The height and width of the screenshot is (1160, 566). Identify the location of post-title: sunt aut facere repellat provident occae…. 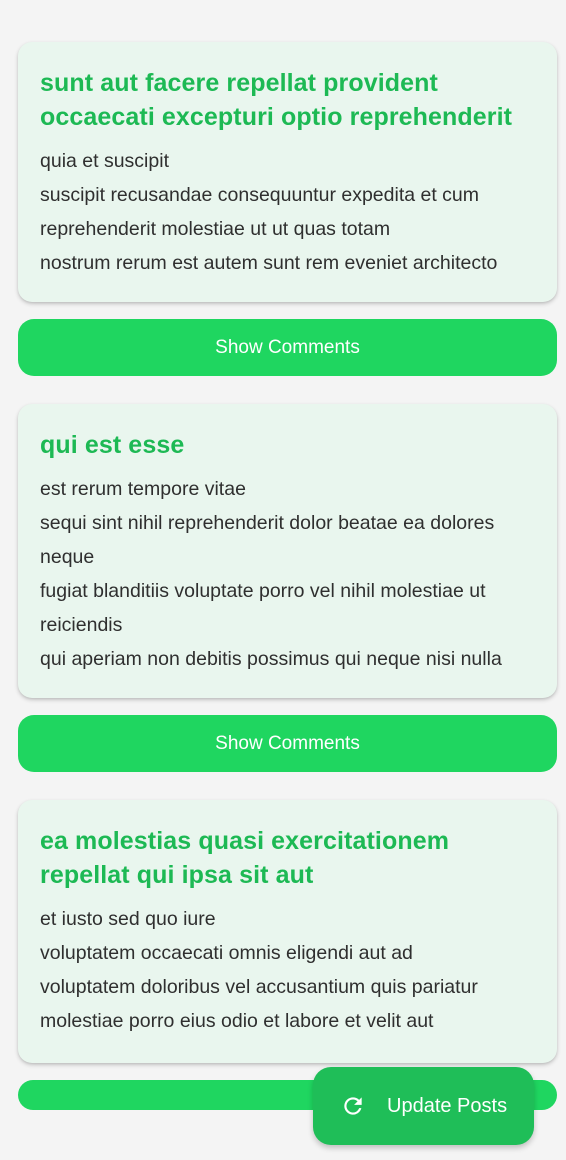
(276, 100).